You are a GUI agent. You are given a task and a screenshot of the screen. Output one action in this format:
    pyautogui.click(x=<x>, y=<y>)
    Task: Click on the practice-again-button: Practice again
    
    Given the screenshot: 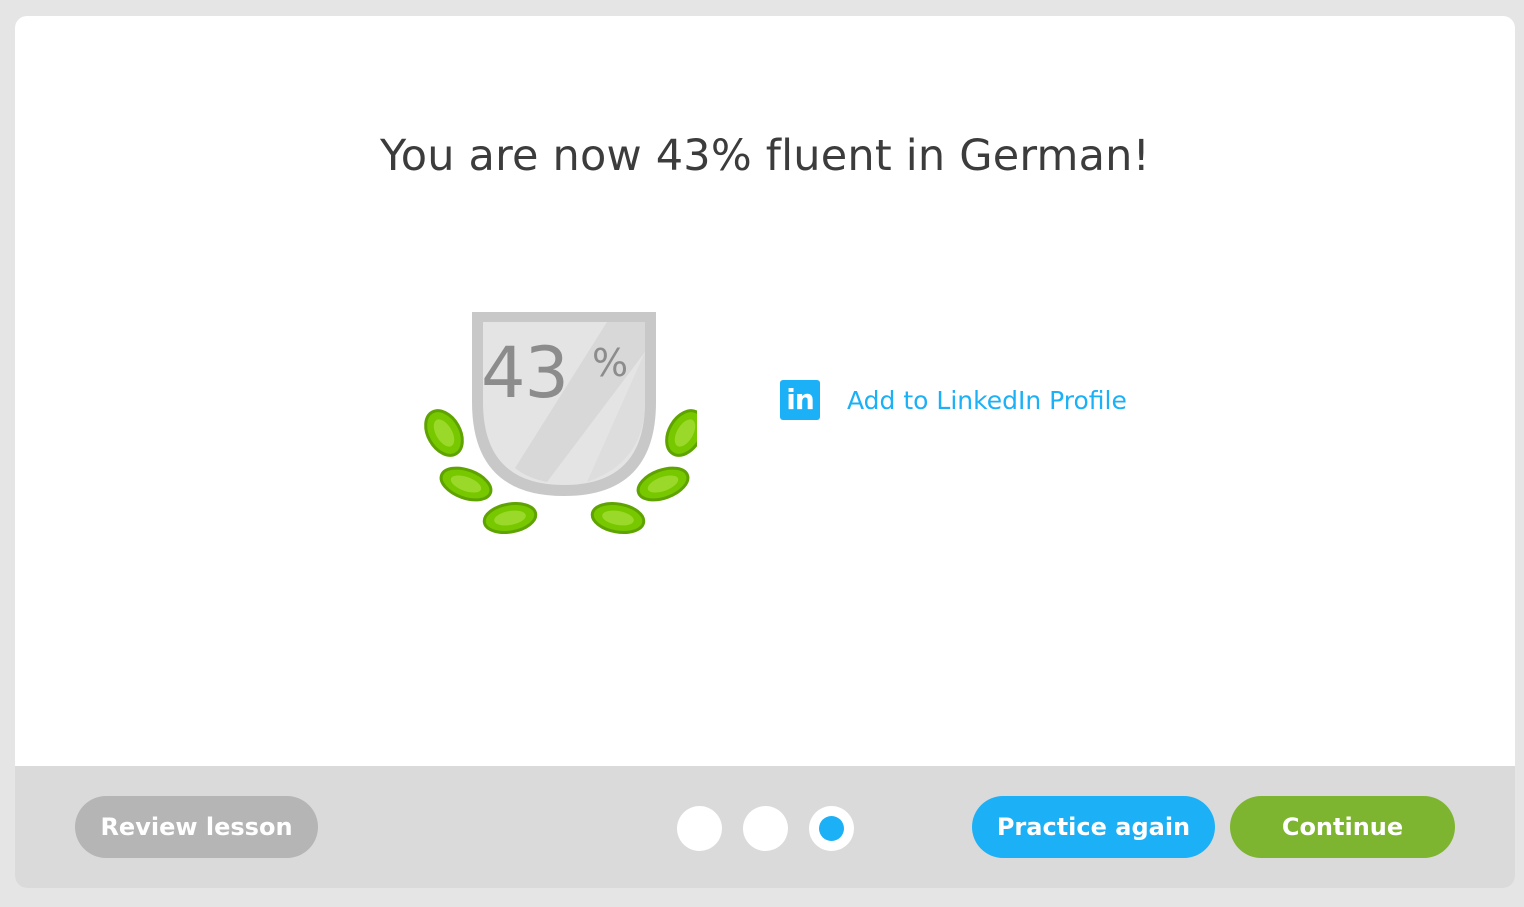 What is the action you would take?
    pyautogui.click(x=1093, y=827)
    